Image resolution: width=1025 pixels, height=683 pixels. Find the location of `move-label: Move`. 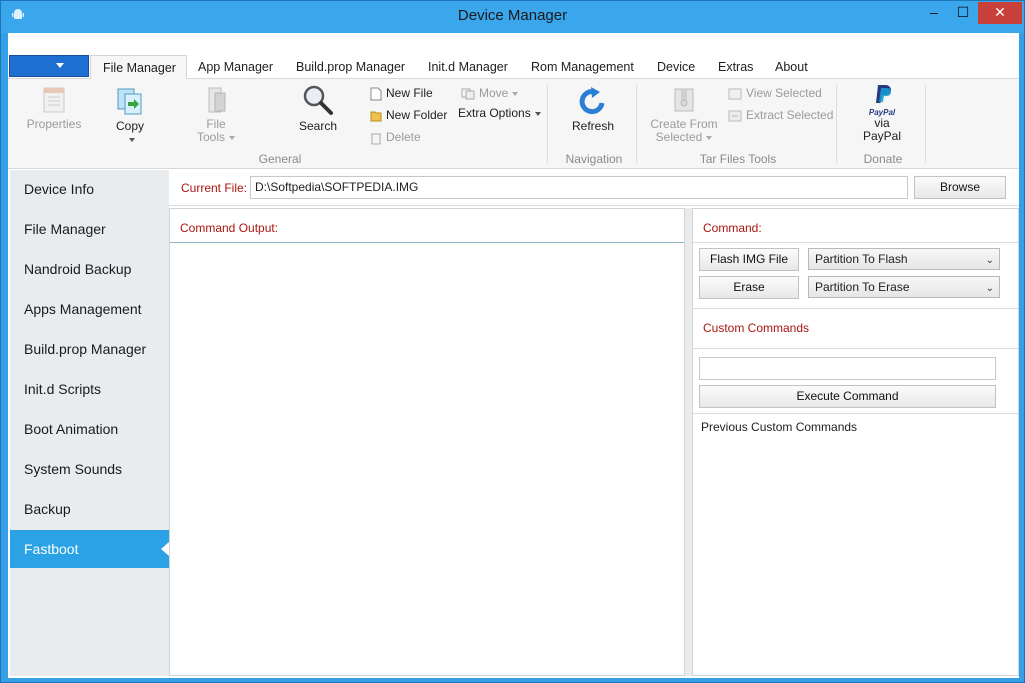

move-label: Move is located at coordinates (494, 93).